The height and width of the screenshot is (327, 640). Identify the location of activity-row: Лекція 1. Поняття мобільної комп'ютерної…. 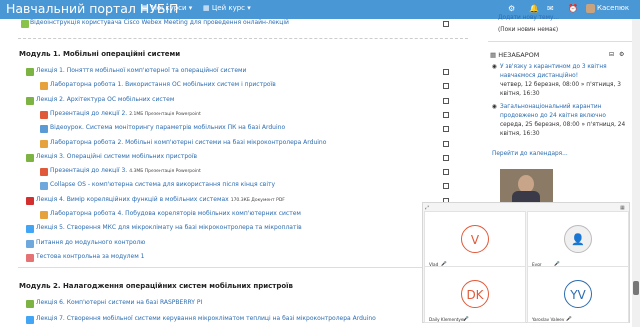
(136, 72).